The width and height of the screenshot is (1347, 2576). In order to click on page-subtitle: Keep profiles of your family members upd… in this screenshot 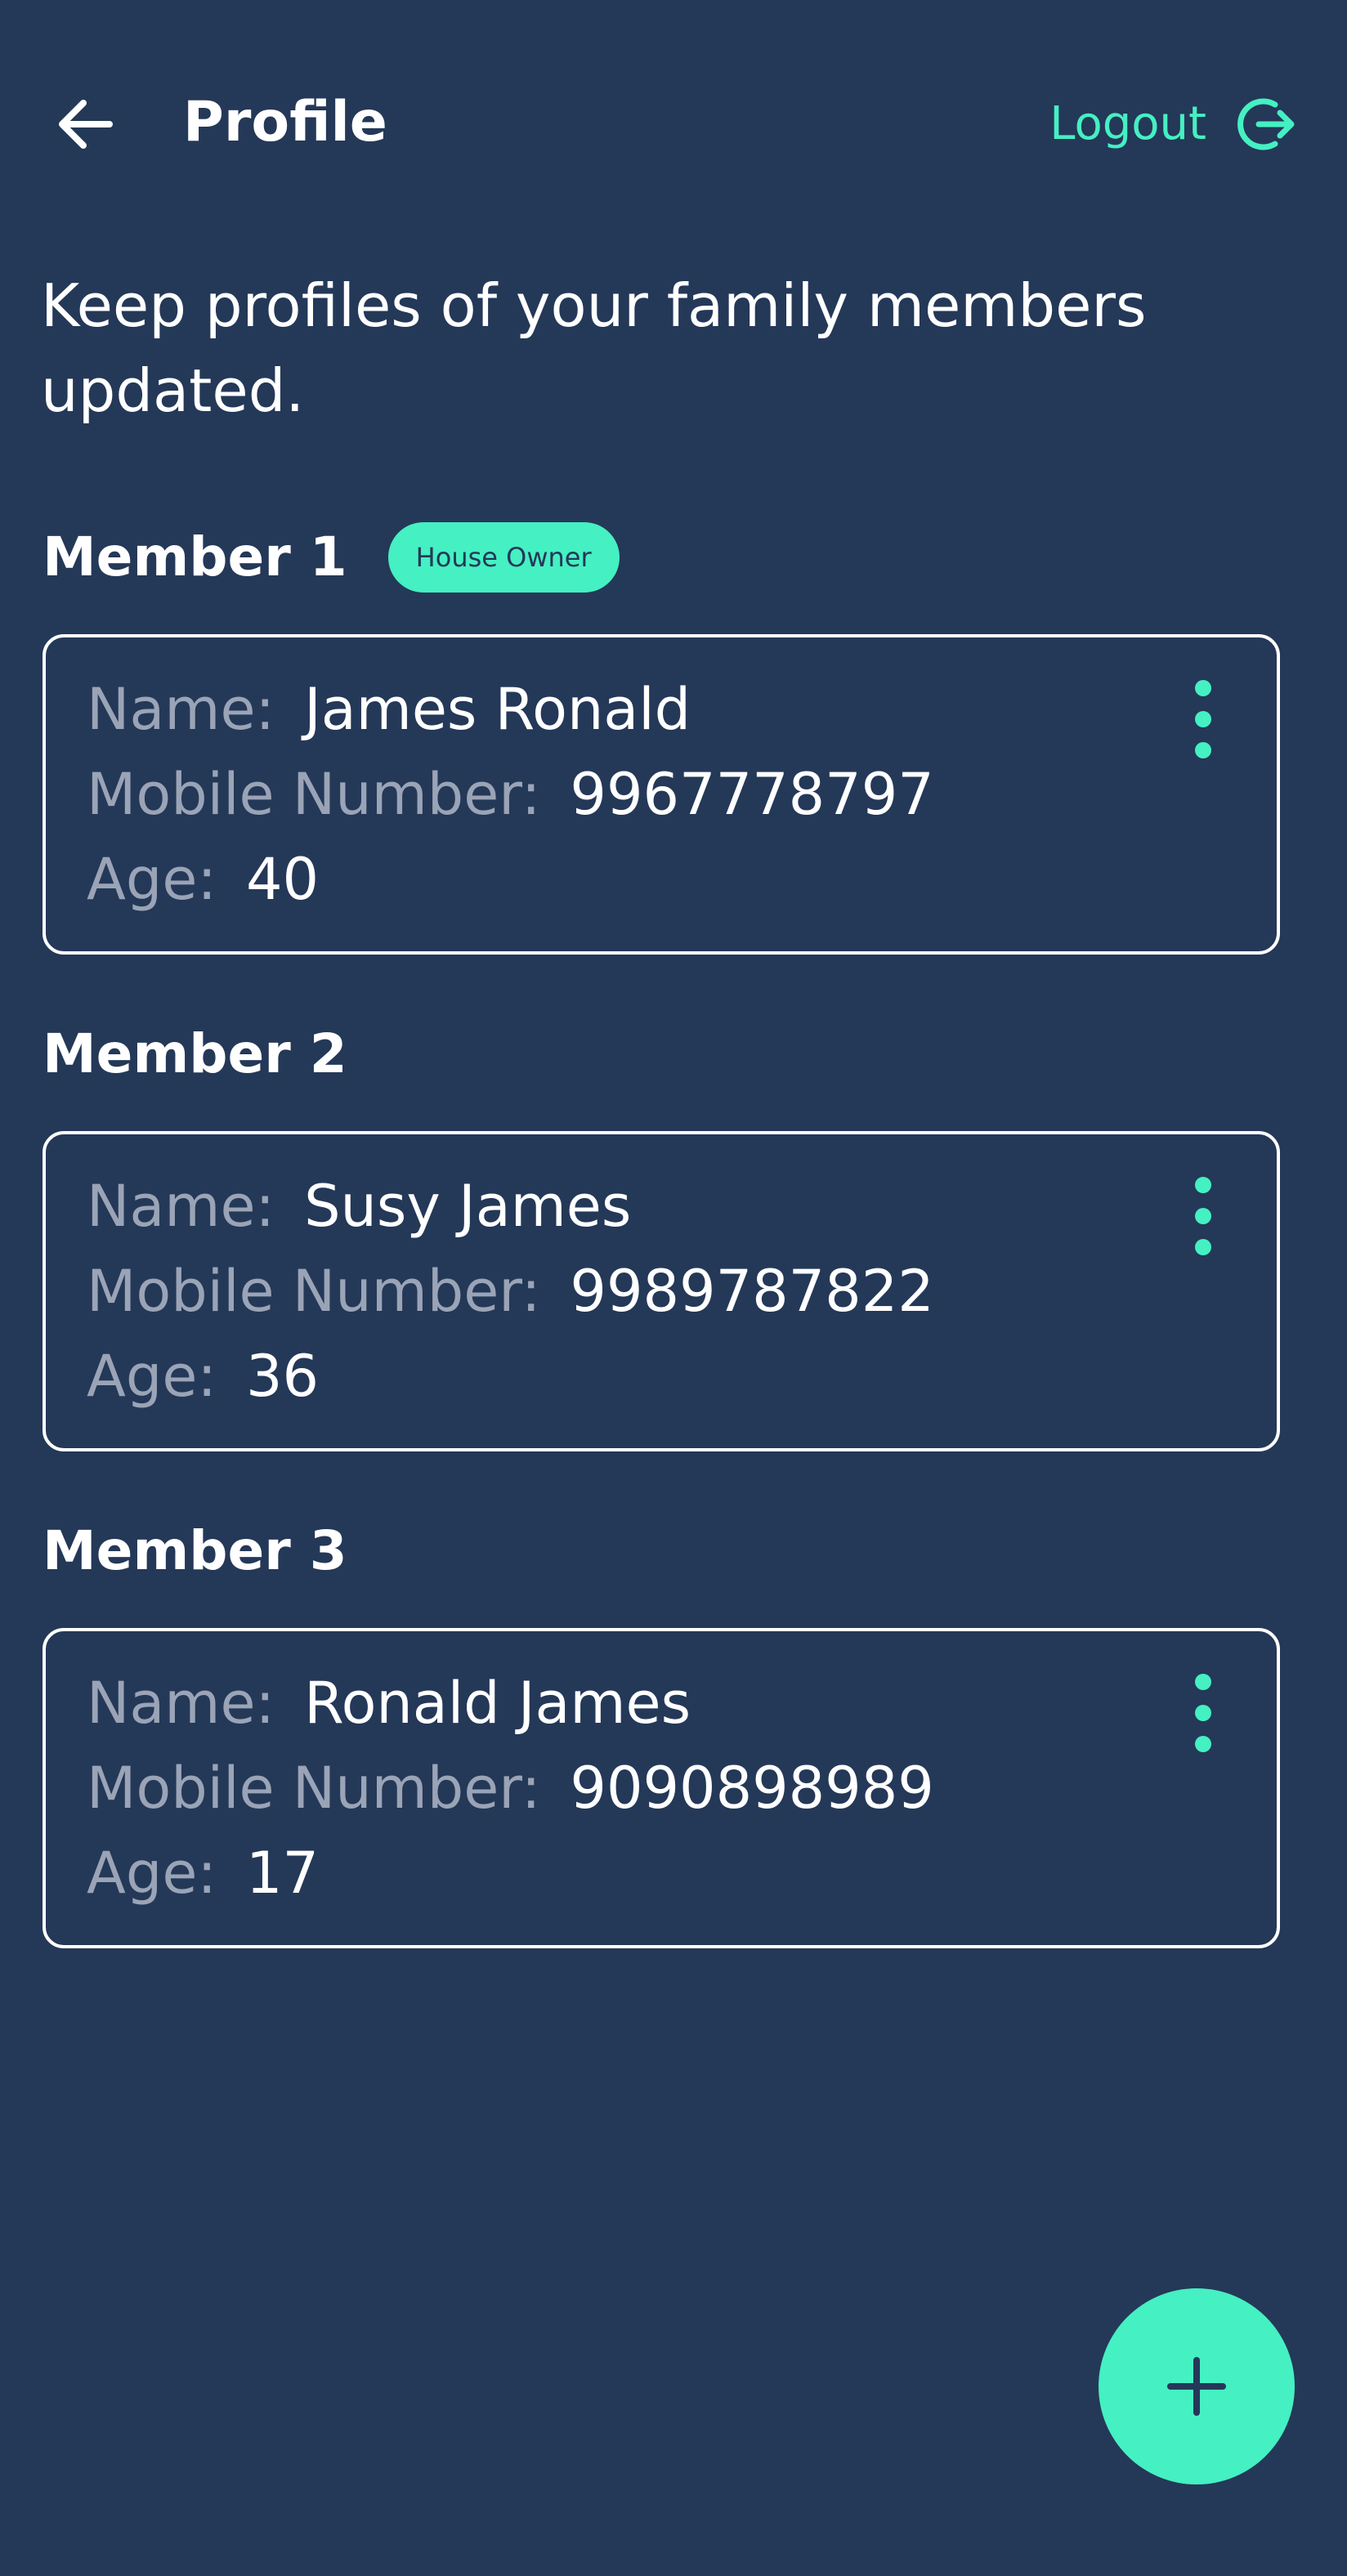, I will do `click(594, 348)`.